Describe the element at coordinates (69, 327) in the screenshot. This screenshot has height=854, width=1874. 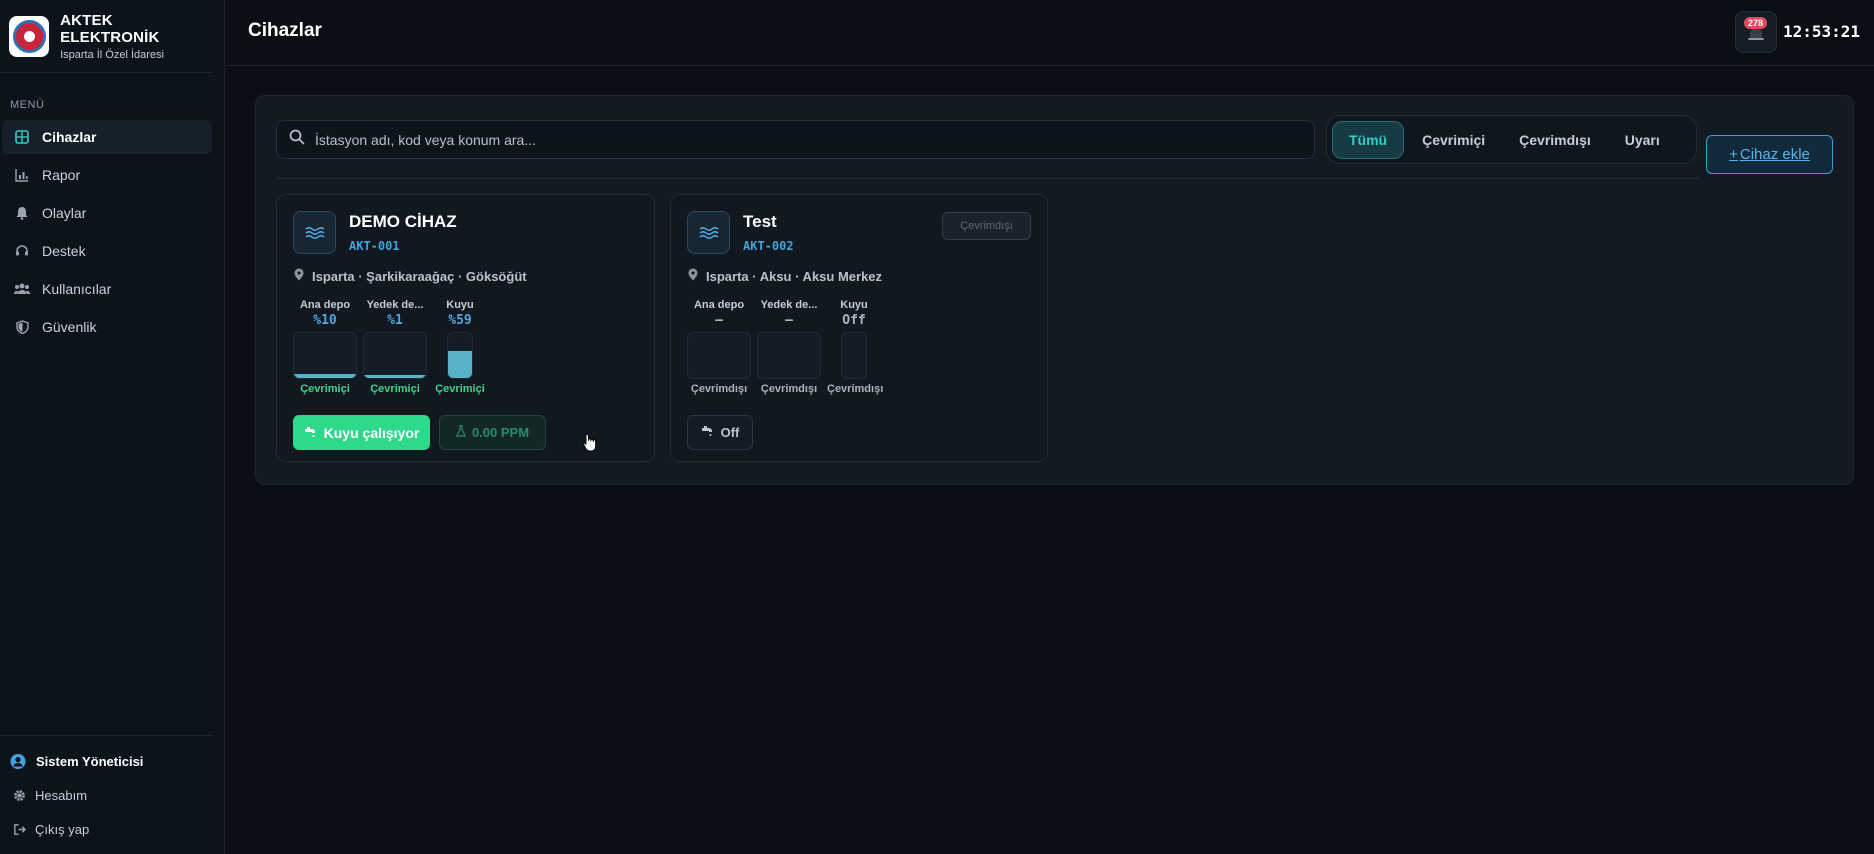
I see `sidebar-item-label: Güvenlik` at that location.